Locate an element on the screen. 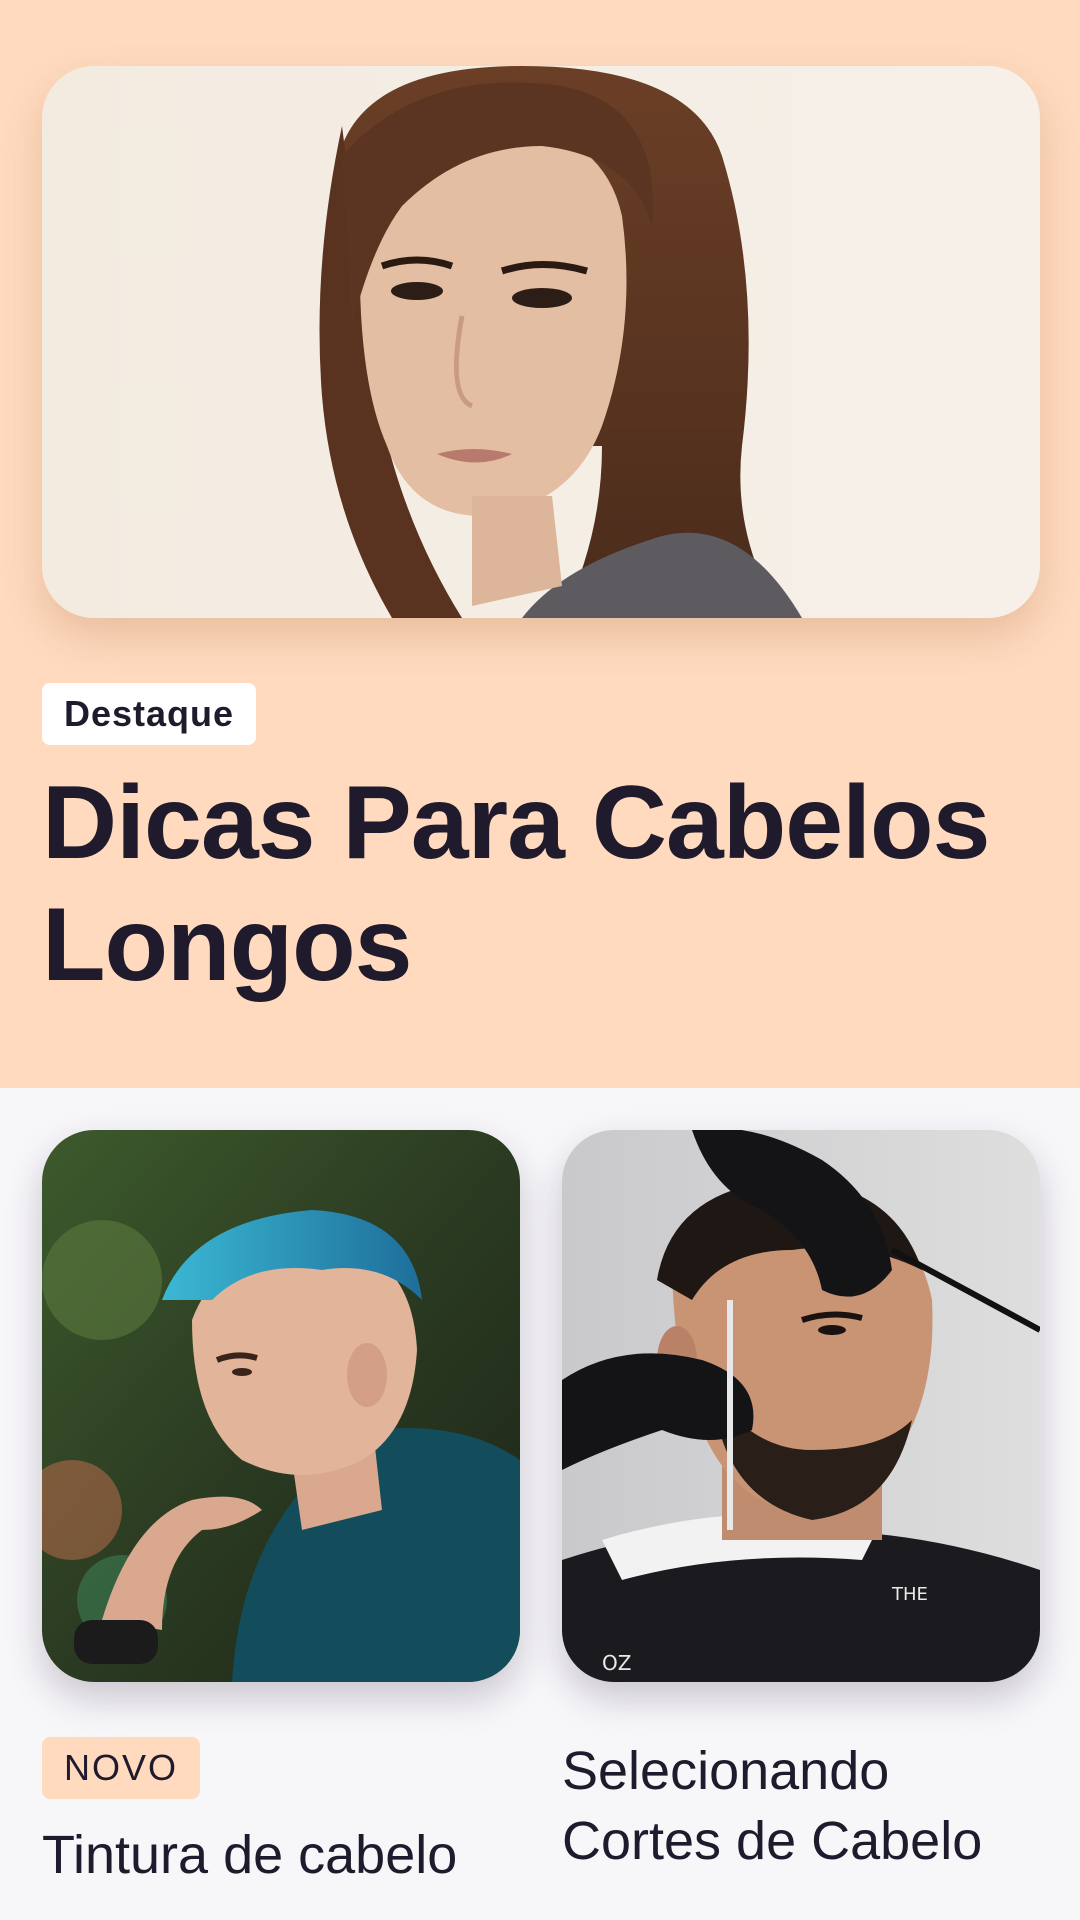 The height and width of the screenshot is (1920, 1080). article-card-hair-dye is located at coordinates (281, 1406).